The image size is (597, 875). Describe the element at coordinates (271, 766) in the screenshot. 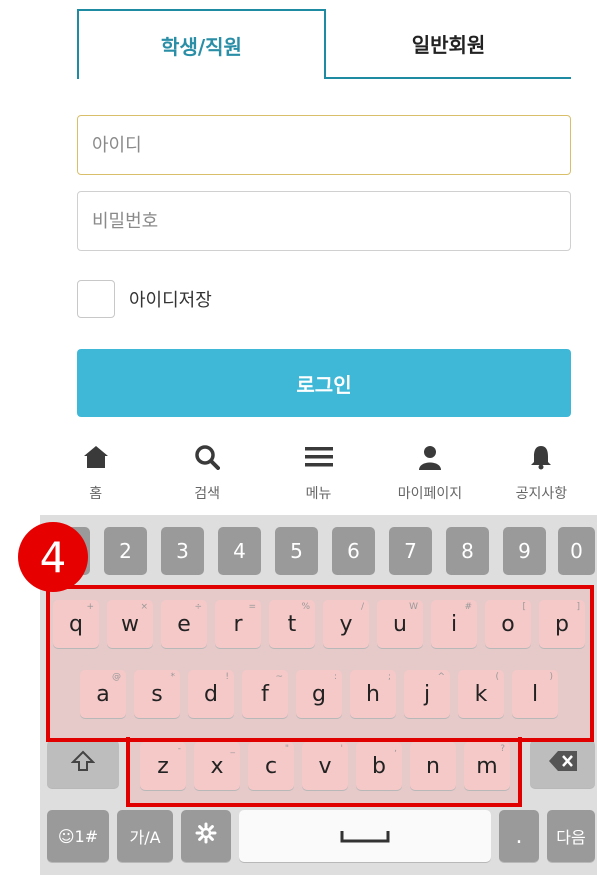

I see `key-letter: " c` at that location.